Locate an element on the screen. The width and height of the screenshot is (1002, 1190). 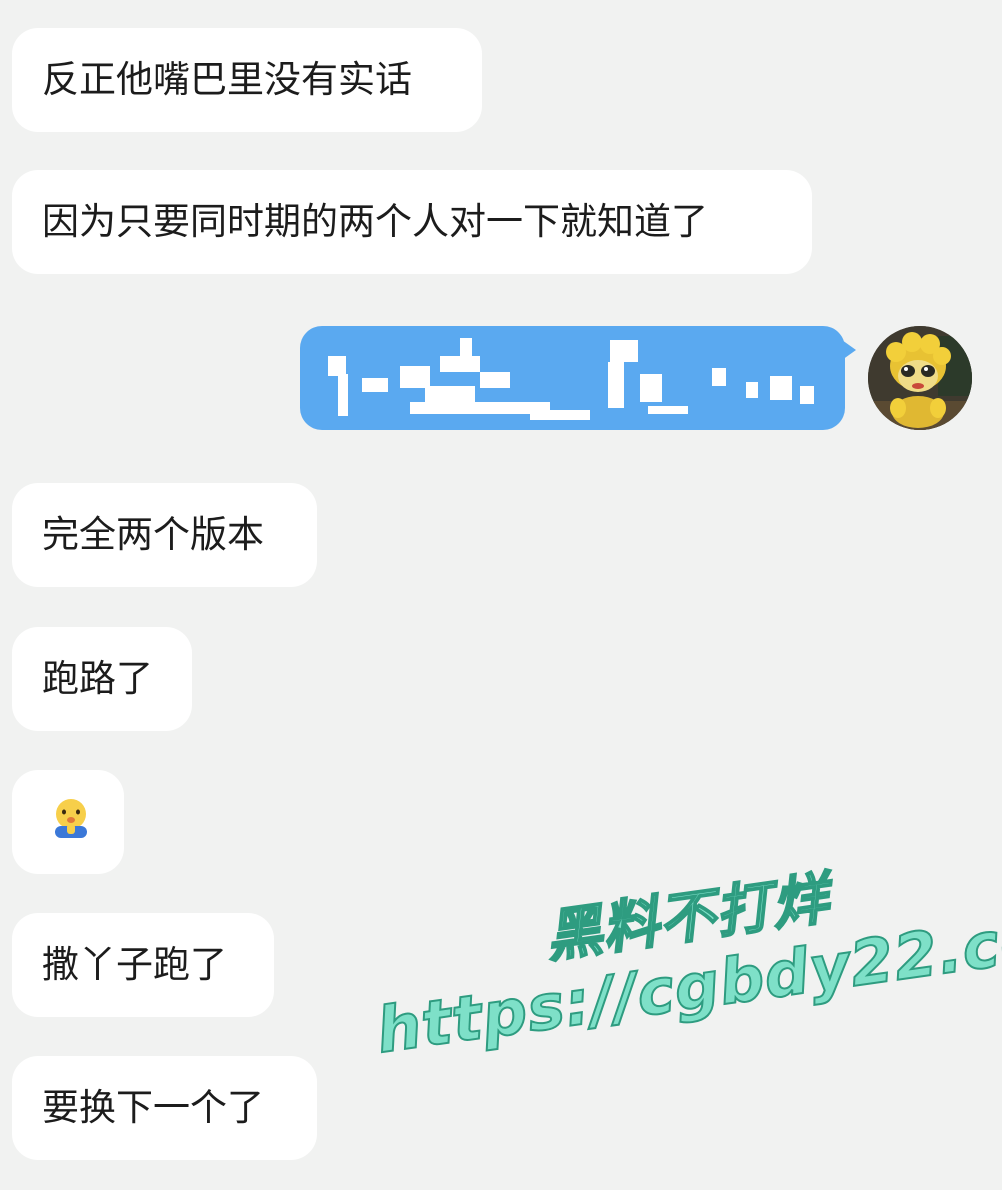
cartoon-avatar-icon is located at coordinates (920, 378).